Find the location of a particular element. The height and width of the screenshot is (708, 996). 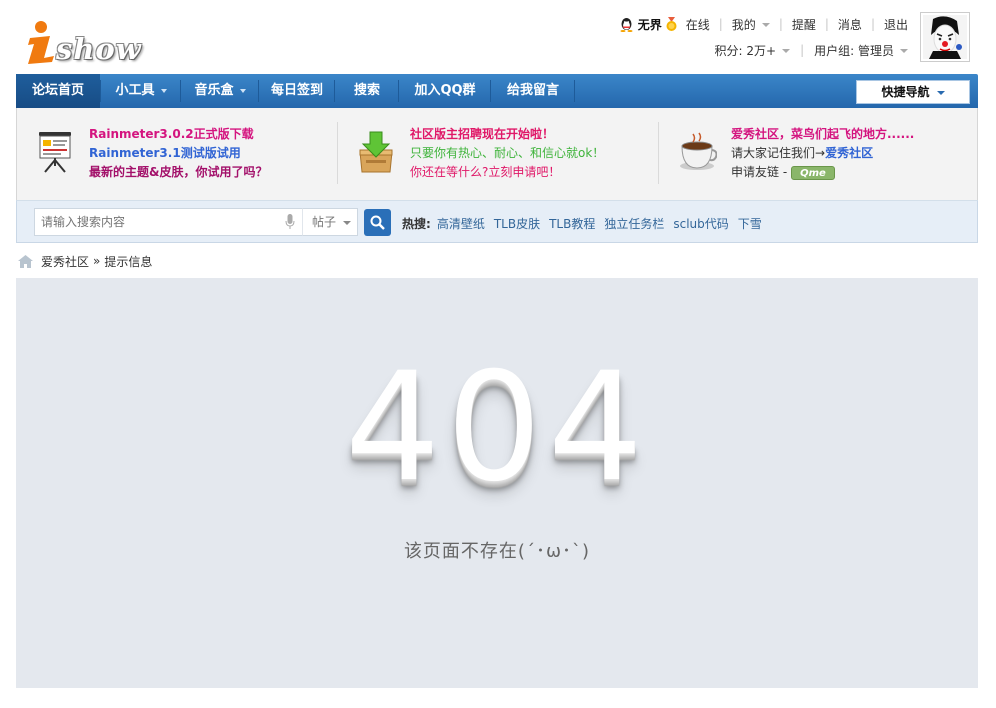

hot-search-item: sclub代码 is located at coordinates (700, 223).